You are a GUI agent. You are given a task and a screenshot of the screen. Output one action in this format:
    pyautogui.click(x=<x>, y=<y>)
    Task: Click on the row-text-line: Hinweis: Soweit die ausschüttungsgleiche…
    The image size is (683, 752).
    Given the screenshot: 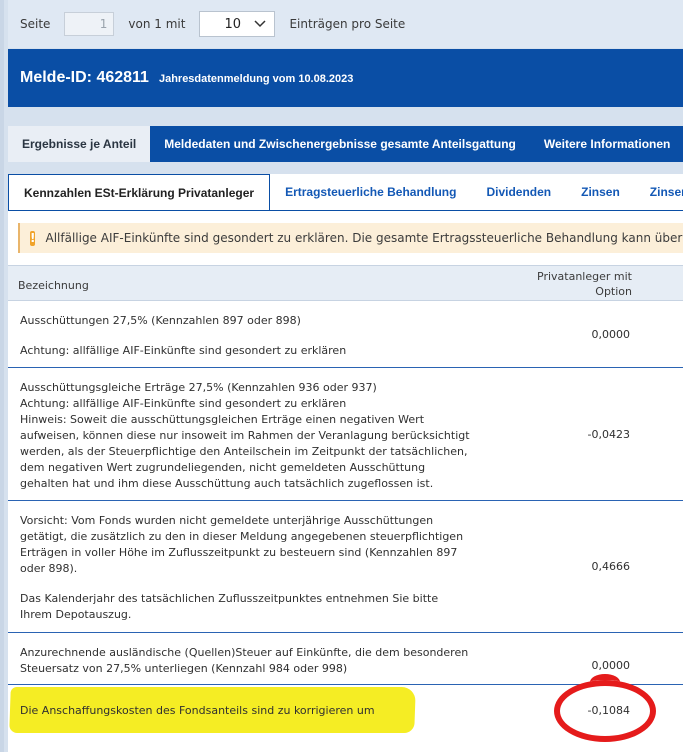 What is the action you would take?
    pyautogui.click(x=222, y=419)
    